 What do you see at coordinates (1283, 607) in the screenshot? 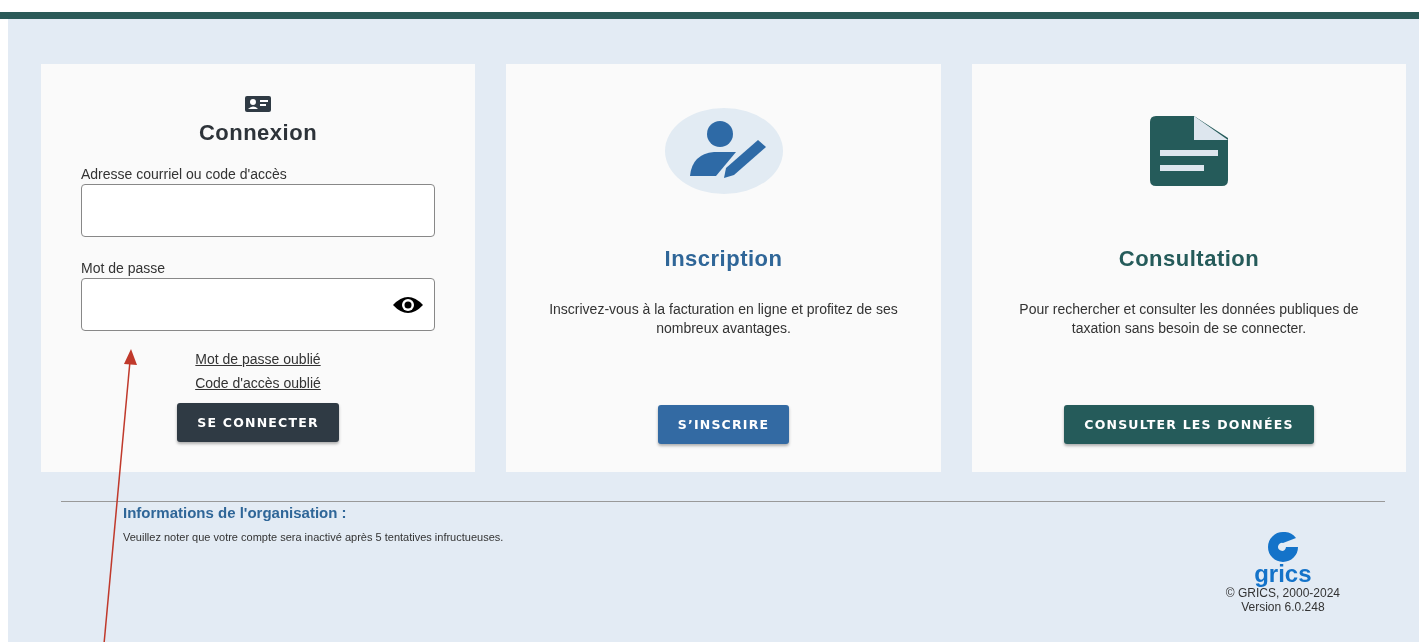
I see `version-text: Version 6.0.248` at bounding box center [1283, 607].